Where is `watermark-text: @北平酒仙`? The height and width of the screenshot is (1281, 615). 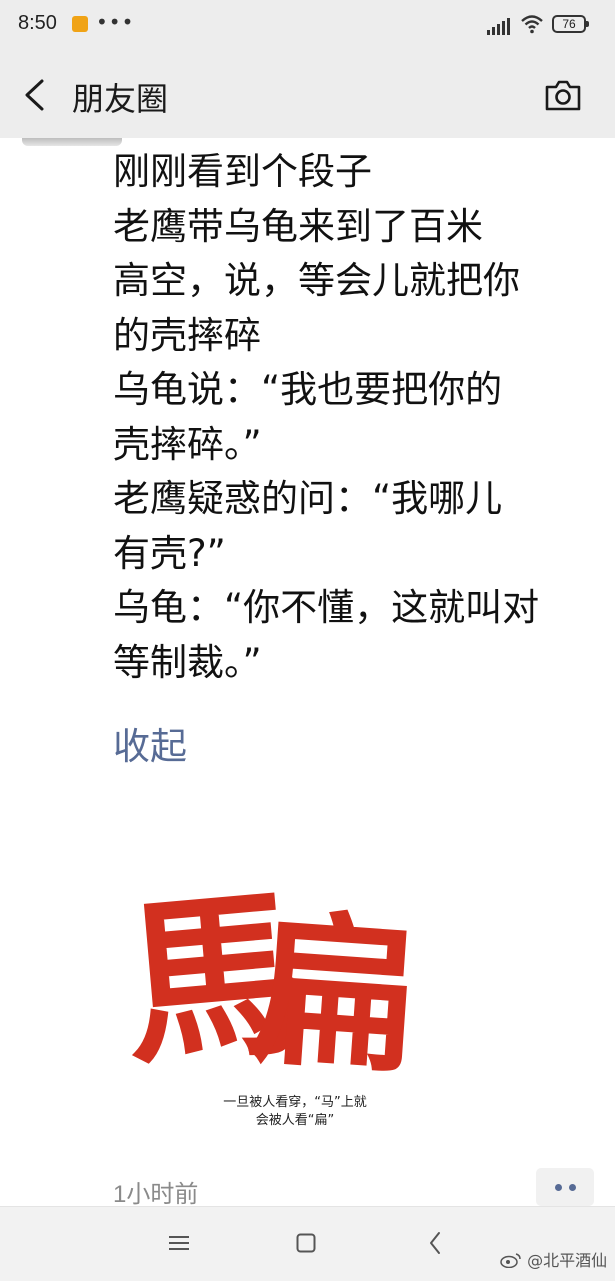
watermark-text: @北平酒仙 is located at coordinates (567, 1260).